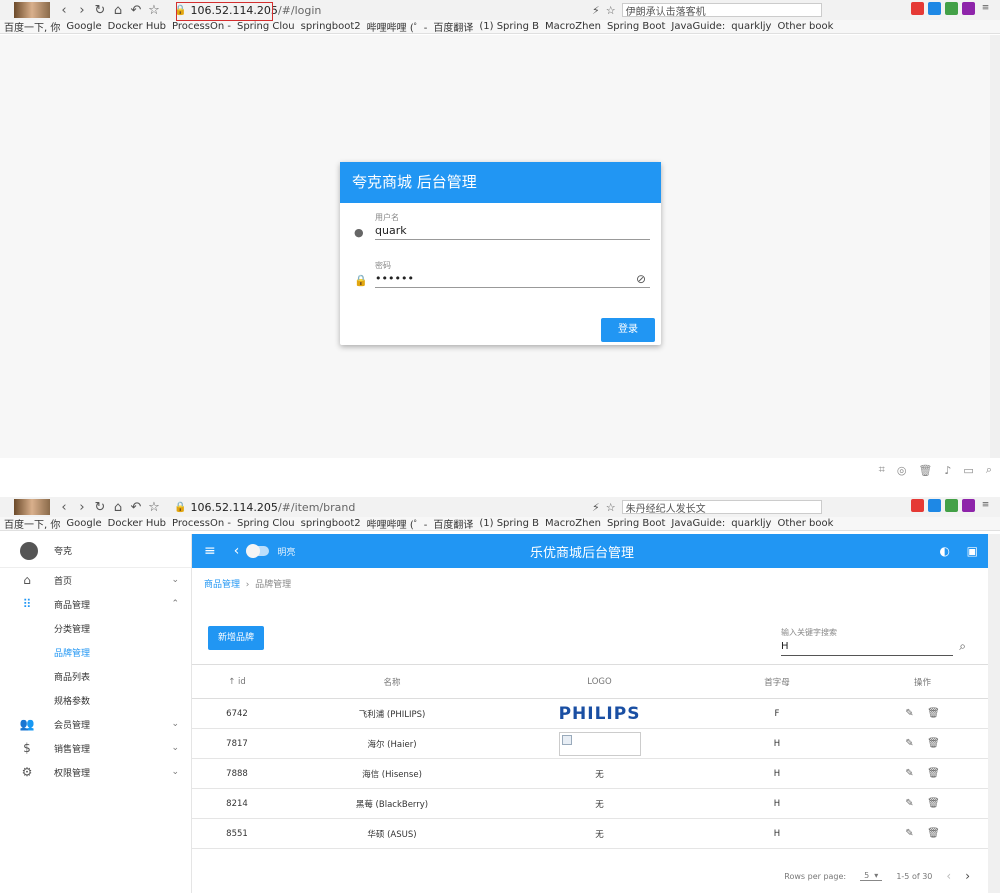 The width and height of the screenshot is (1000, 893). Describe the element at coordinates (972, 551) in the screenshot. I see `account-icon: ▣` at that location.